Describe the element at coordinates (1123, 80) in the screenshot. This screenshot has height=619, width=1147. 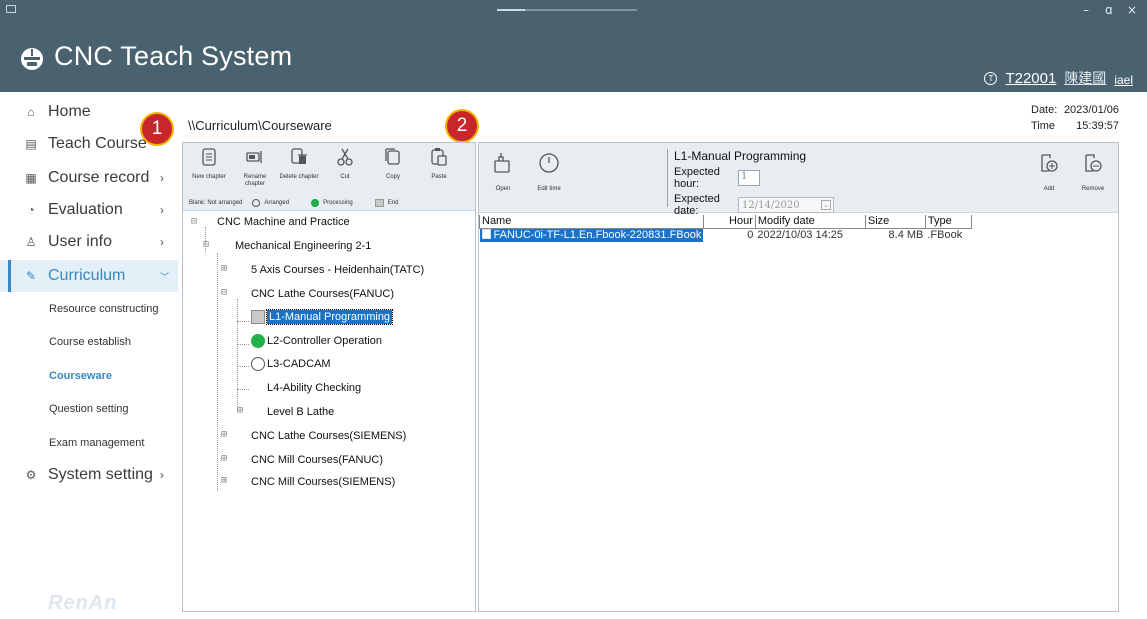
I see `user-name-suffix: iael` at that location.